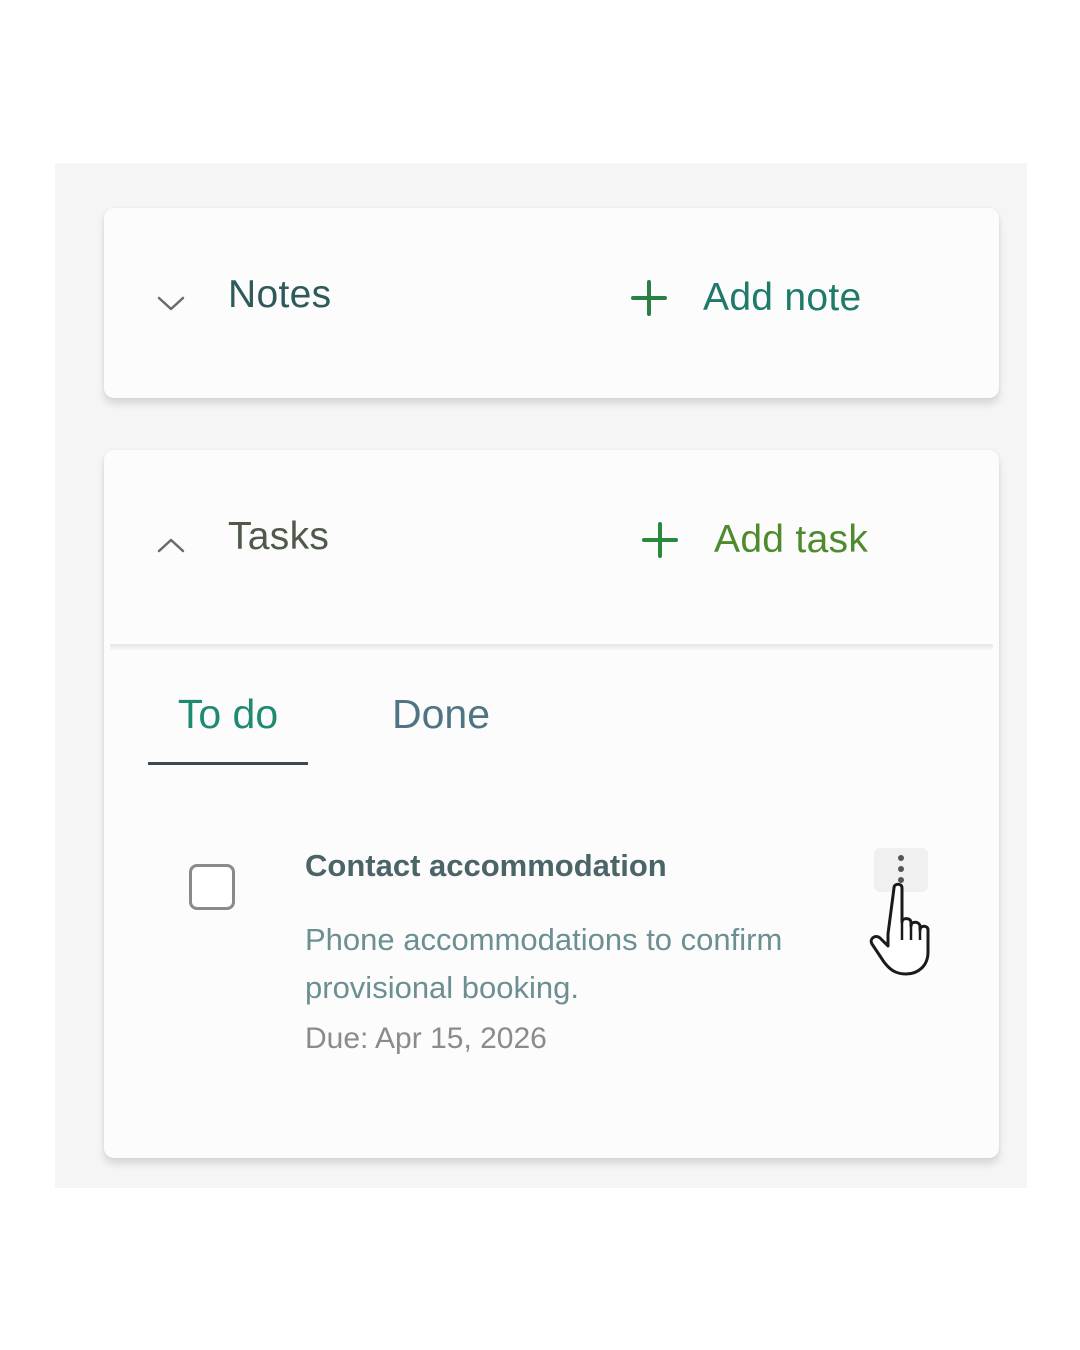 This screenshot has height=1350, width=1080. I want to click on task-tabs: To do Done, so click(348, 724).